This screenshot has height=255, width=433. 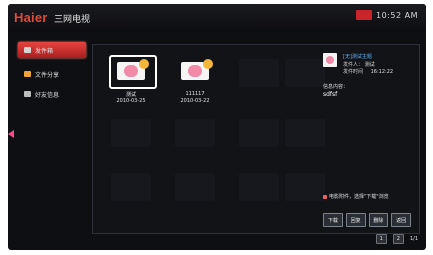 I want to click on brand-logo: Haier, so click(x=31, y=17).